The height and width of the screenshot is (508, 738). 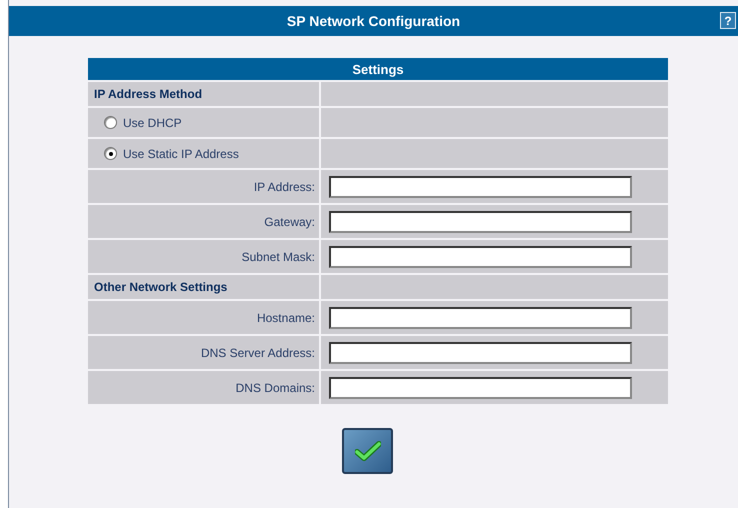 I want to click on radio-label: Use DHCP, so click(x=152, y=123).